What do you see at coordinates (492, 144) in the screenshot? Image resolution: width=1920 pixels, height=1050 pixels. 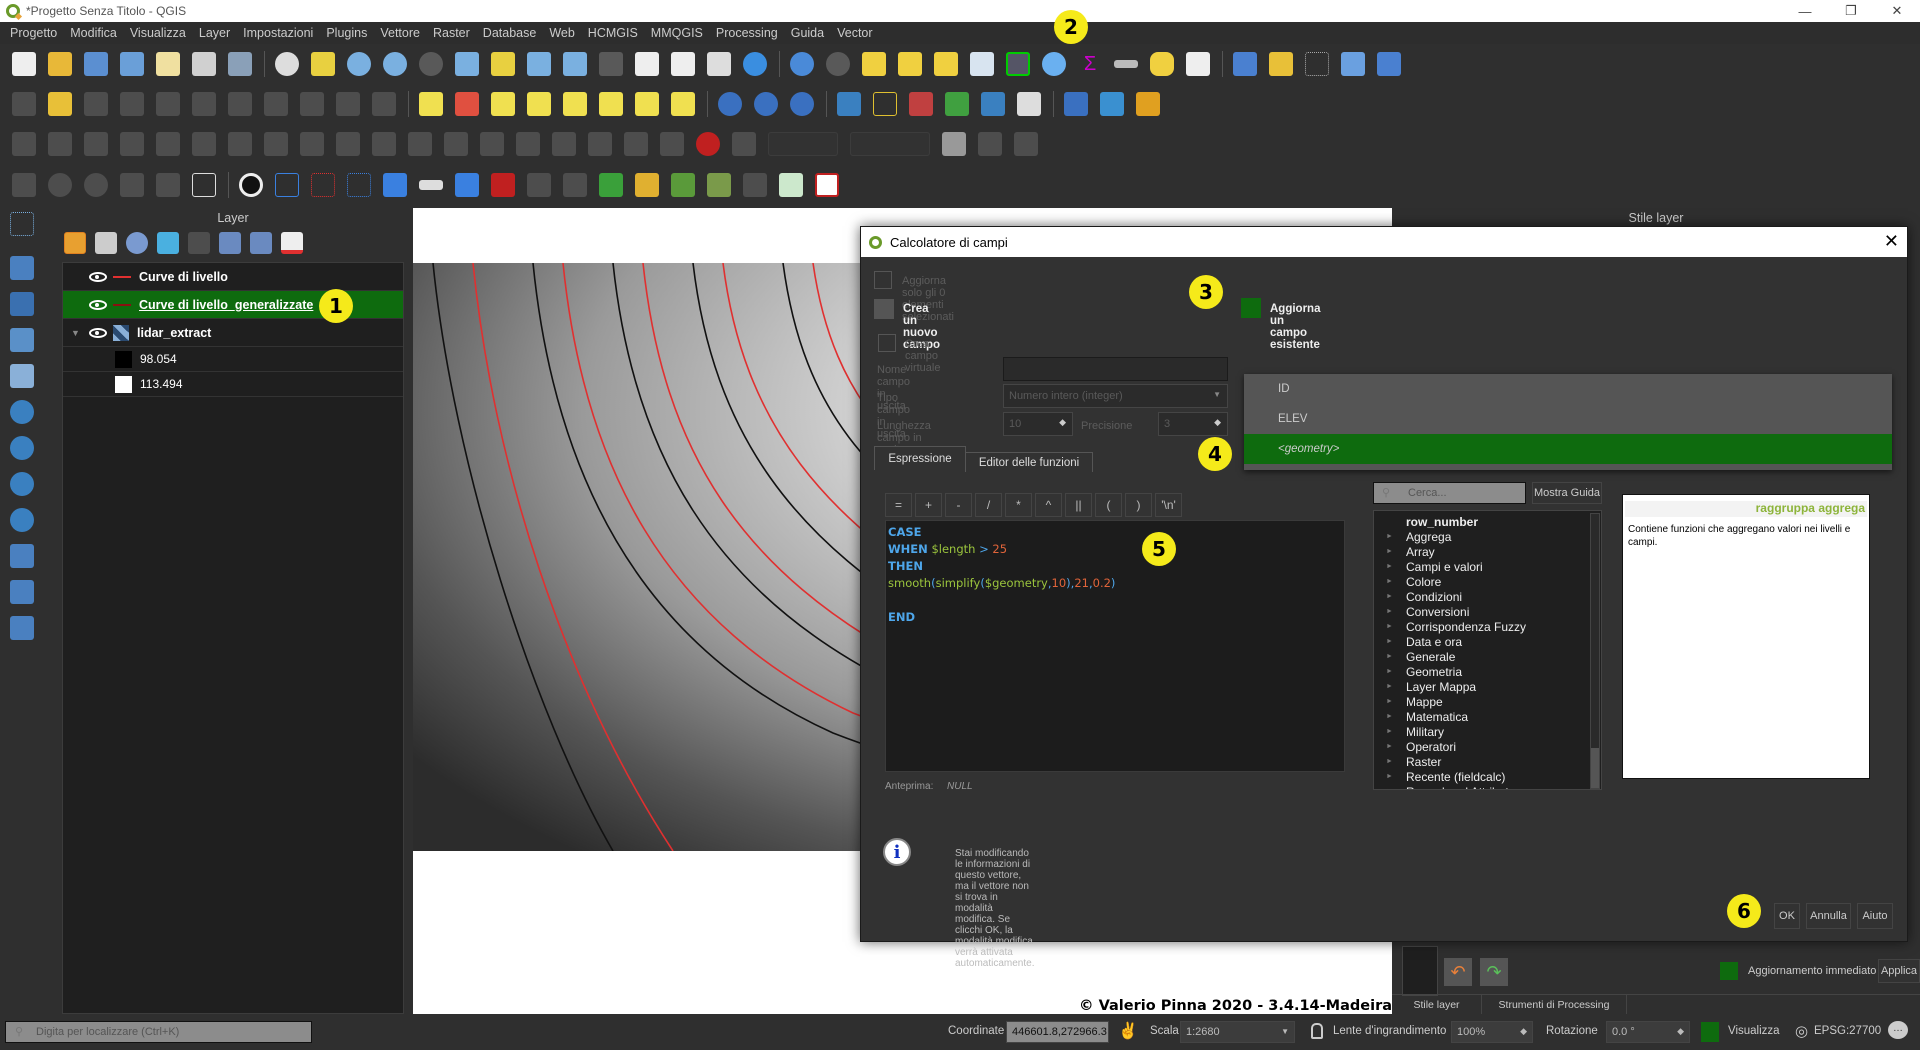 I see `digitize-n-icon` at bounding box center [492, 144].